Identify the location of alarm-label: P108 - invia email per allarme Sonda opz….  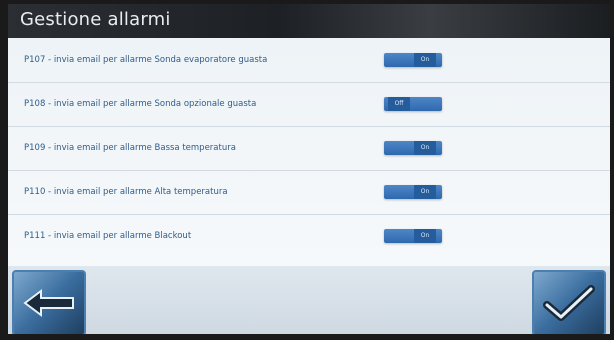
(140, 104).